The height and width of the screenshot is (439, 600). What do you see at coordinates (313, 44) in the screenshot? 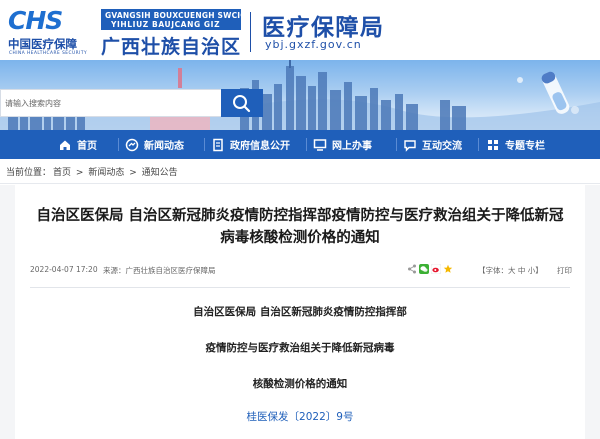
I see `site-url: ybj.gxzf.gov.cn` at bounding box center [313, 44].